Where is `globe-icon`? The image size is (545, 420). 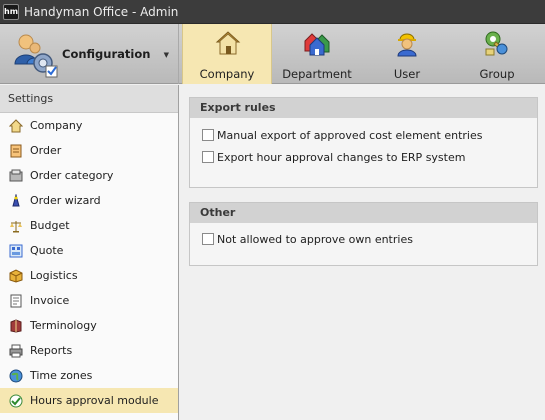 globe-icon is located at coordinates (16, 376).